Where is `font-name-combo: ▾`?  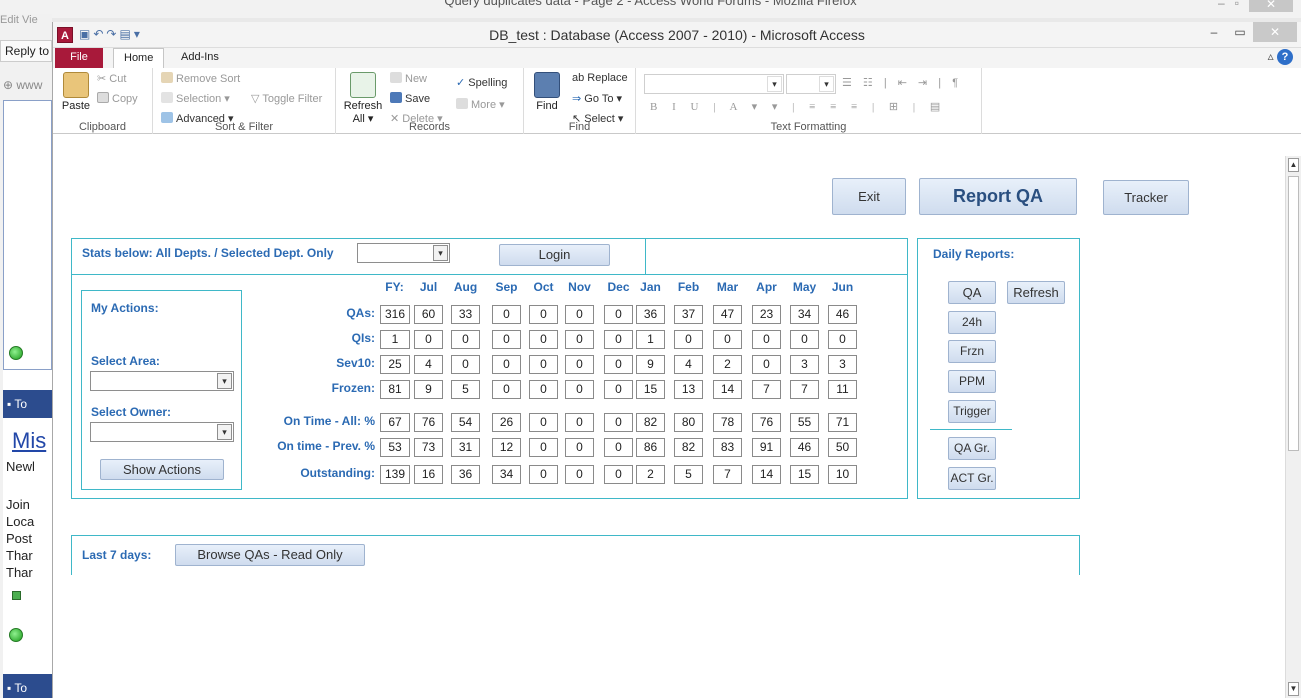
font-name-combo: ▾ is located at coordinates (714, 84).